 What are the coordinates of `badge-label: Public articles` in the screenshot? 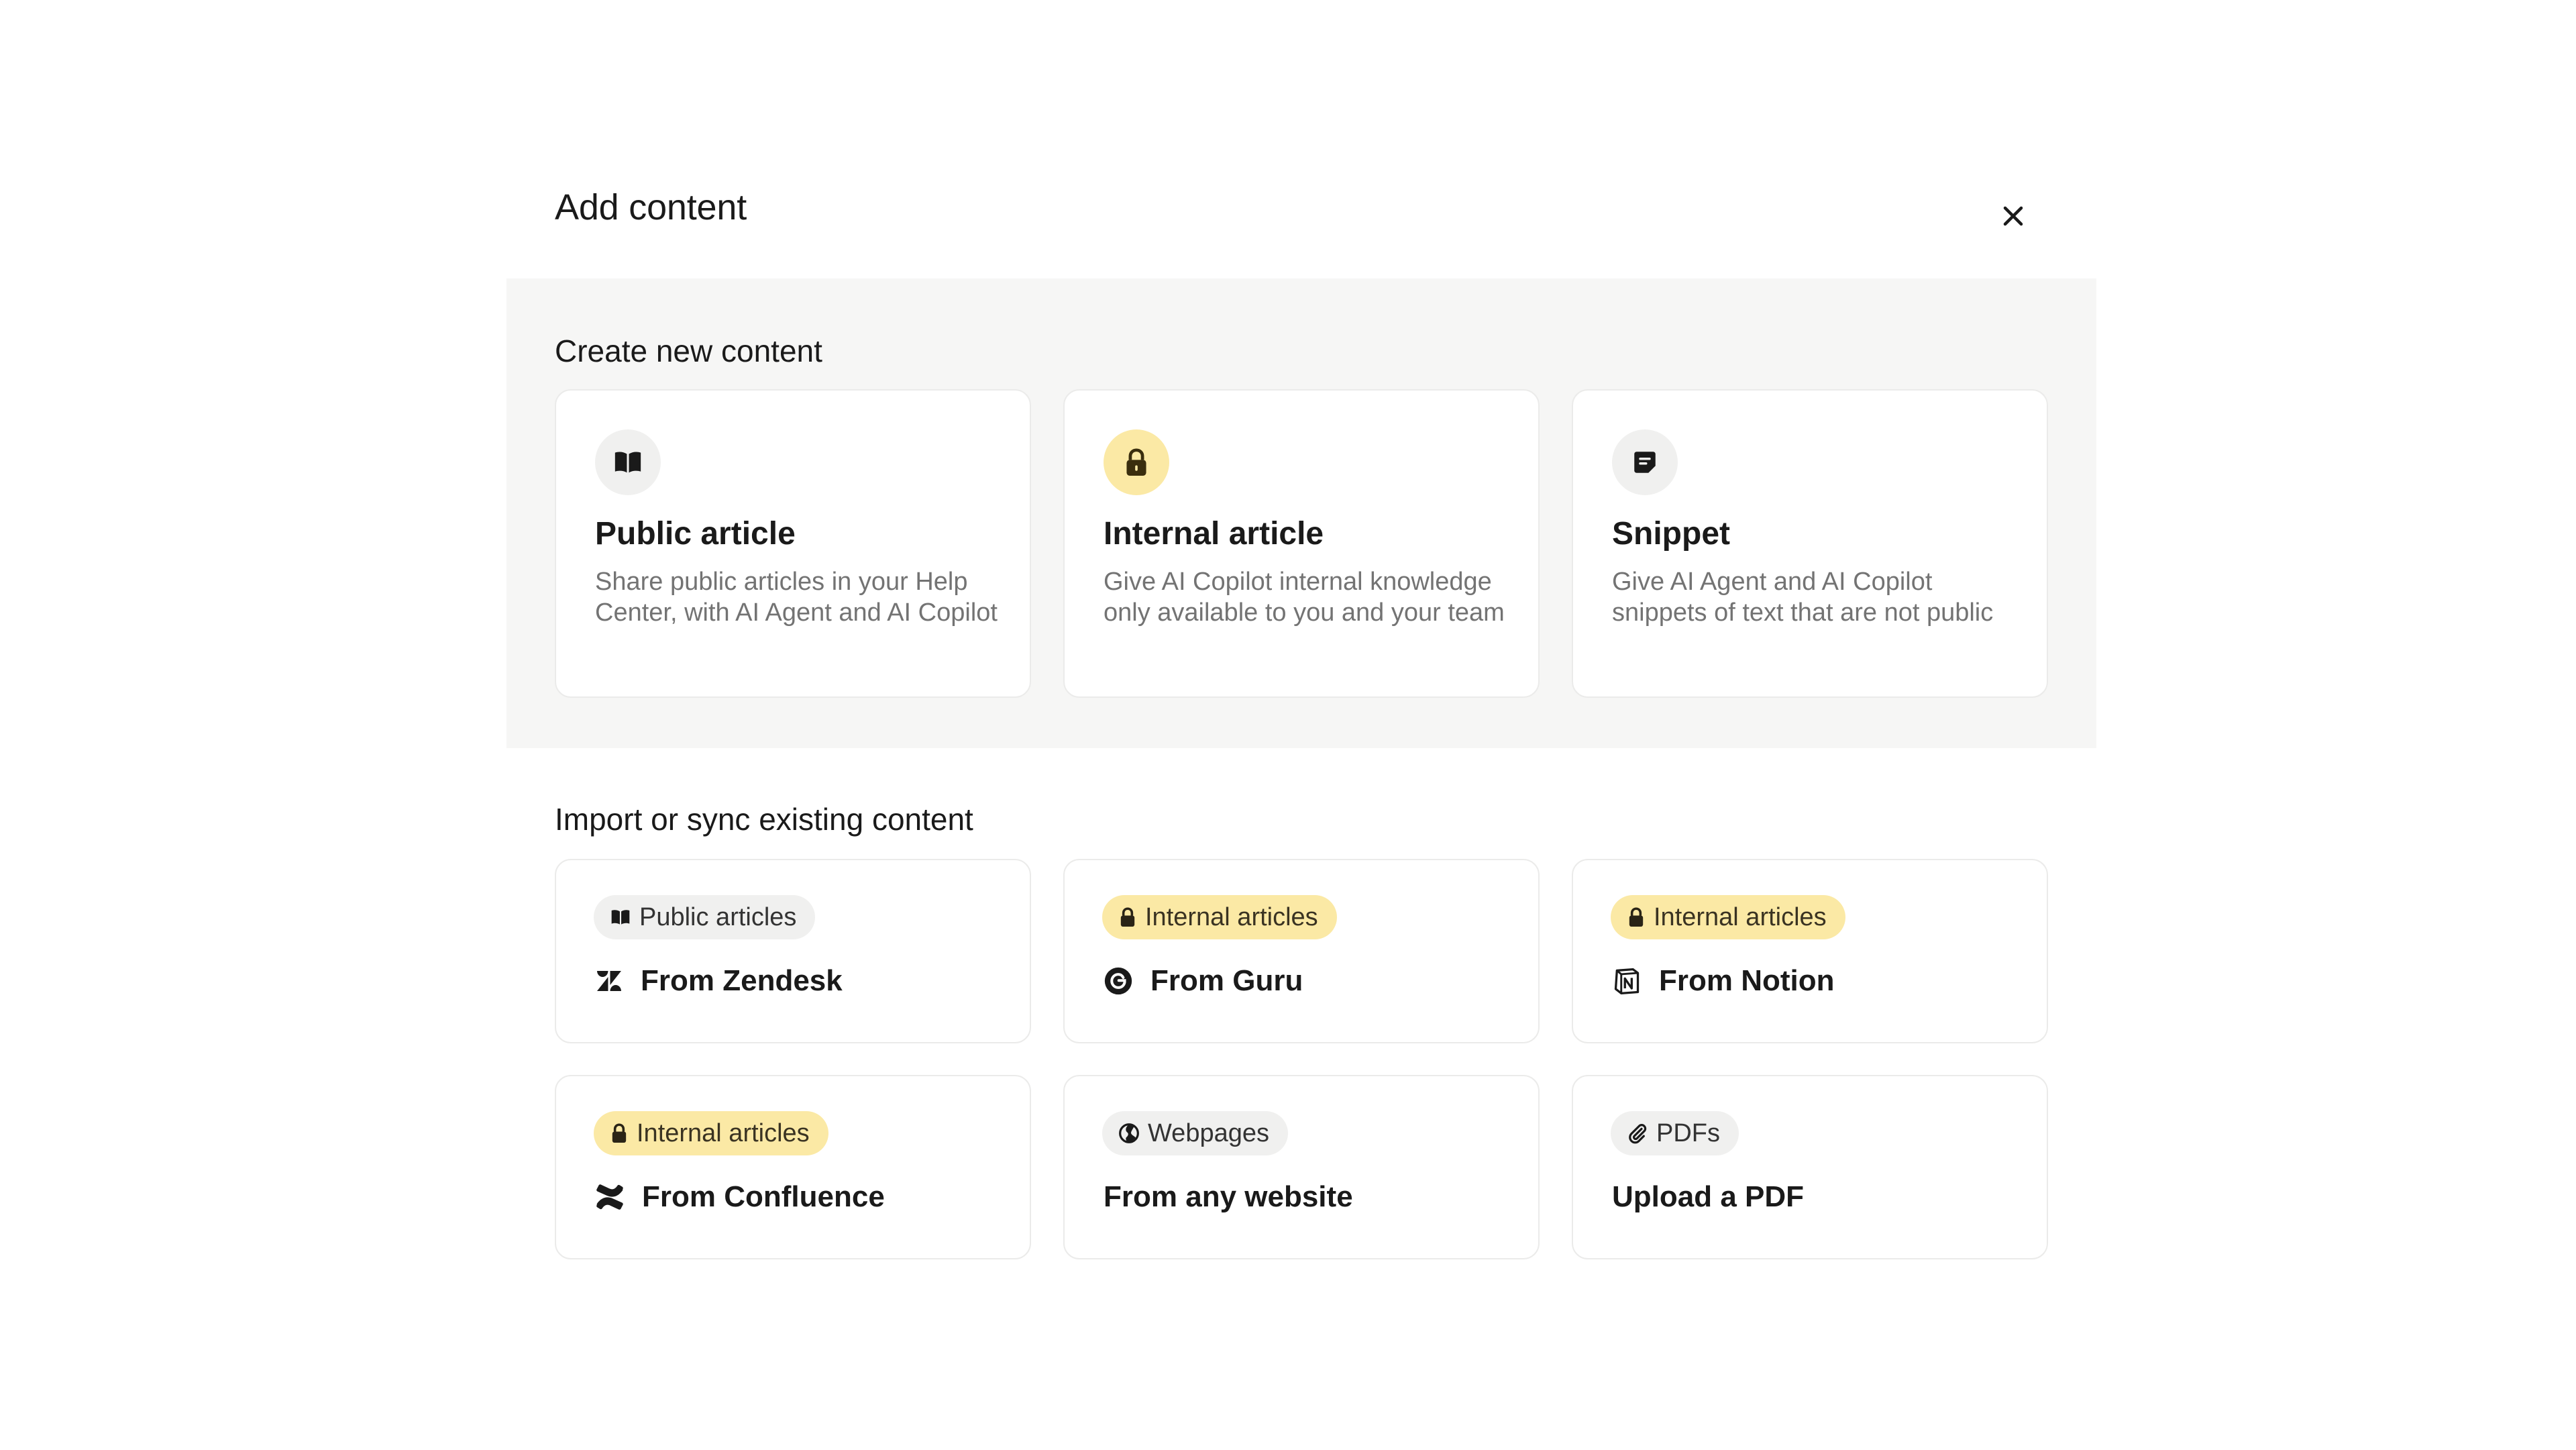 It's located at (718, 917).